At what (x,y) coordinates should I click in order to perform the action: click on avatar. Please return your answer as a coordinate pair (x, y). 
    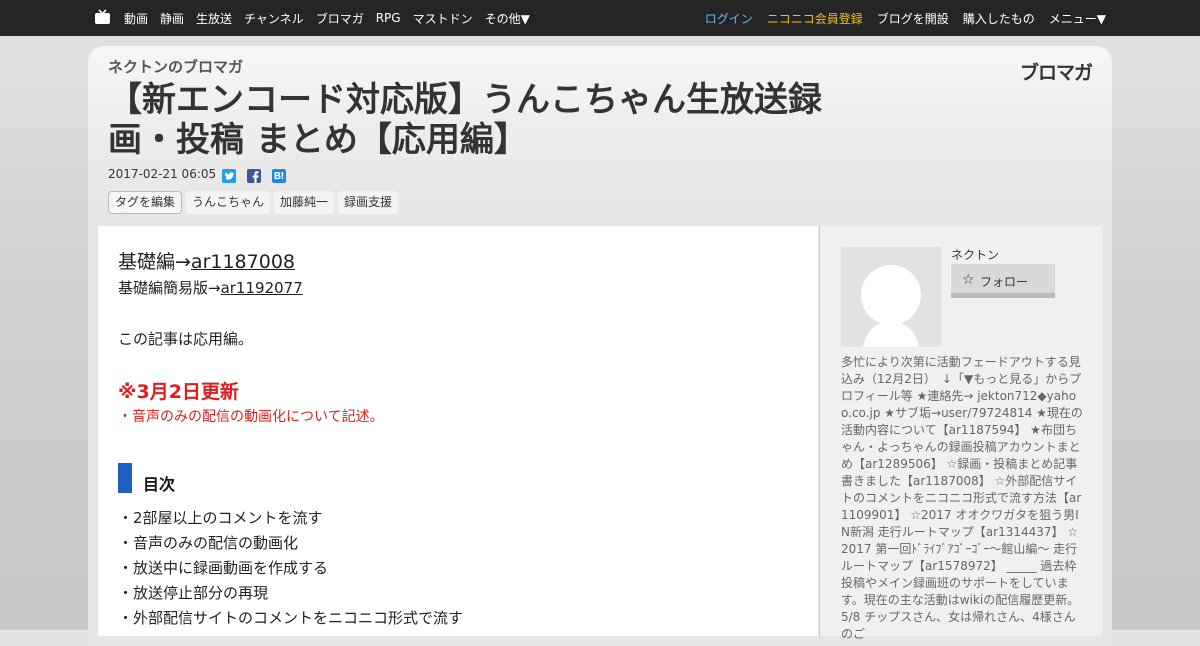
    Looking at the image, I should click on (891, 297).